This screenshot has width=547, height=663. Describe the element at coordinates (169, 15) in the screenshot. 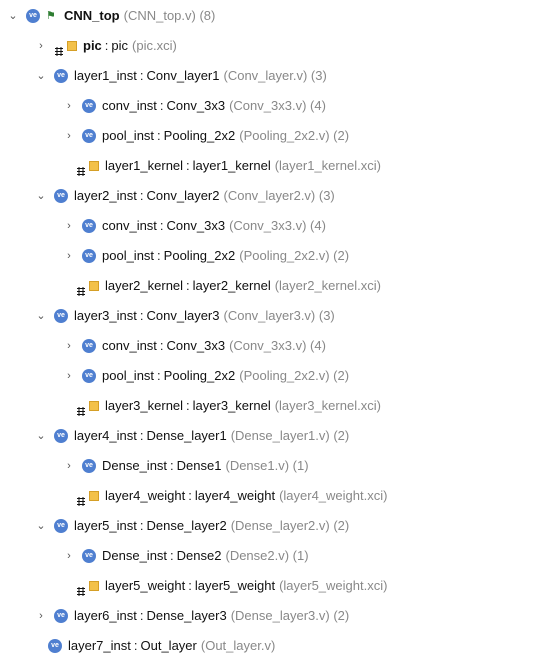

I see `source-meta: (CNN_top.v) (8)` at that location.